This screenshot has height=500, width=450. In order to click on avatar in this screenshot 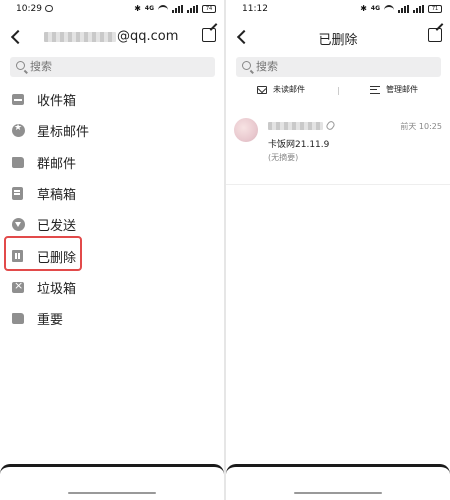, I will do `click(246, 130)`.